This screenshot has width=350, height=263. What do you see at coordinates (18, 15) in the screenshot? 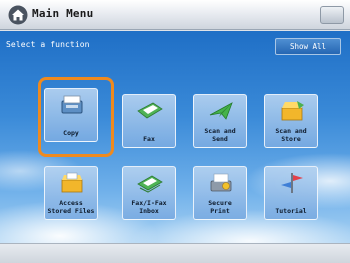
I see `home-icon` at bounding box center [18, 15].